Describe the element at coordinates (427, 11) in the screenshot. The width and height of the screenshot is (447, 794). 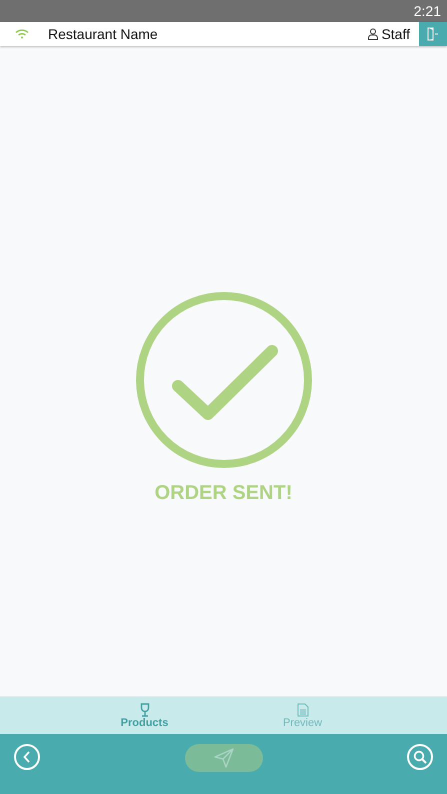
I see `status-time: 2:21` at that location.